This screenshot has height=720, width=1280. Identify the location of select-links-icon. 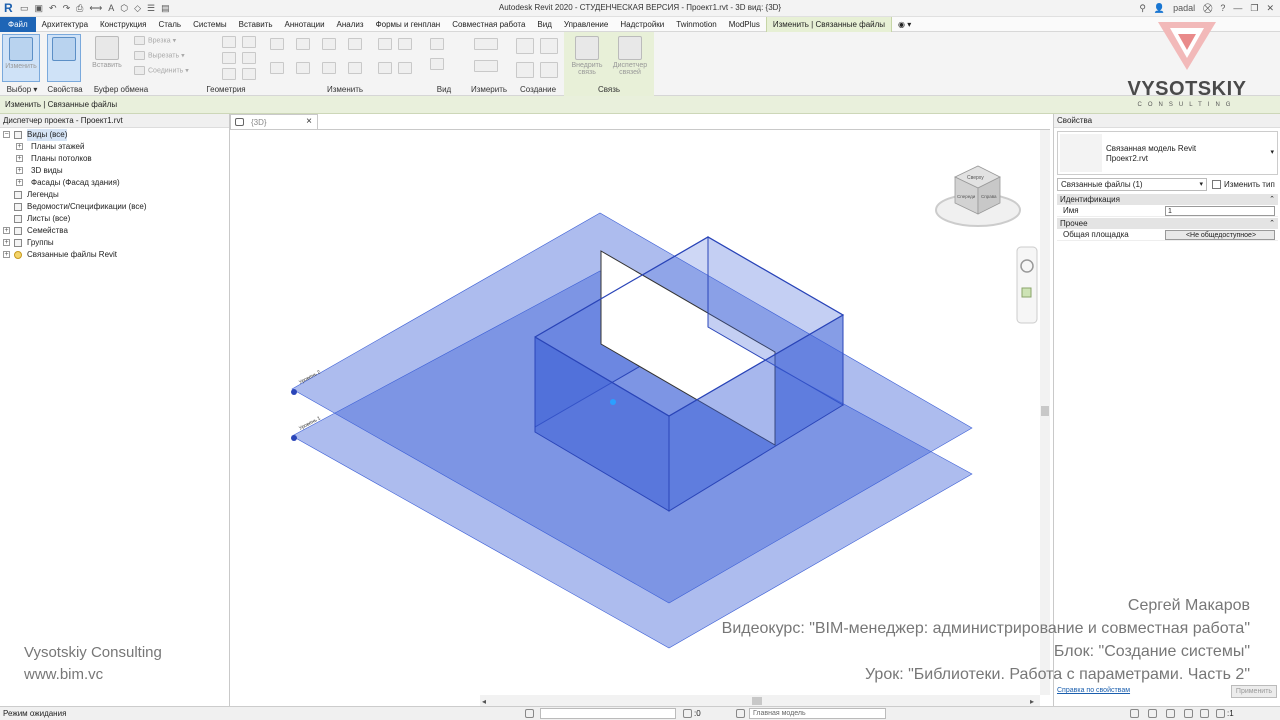
(1134, 713).